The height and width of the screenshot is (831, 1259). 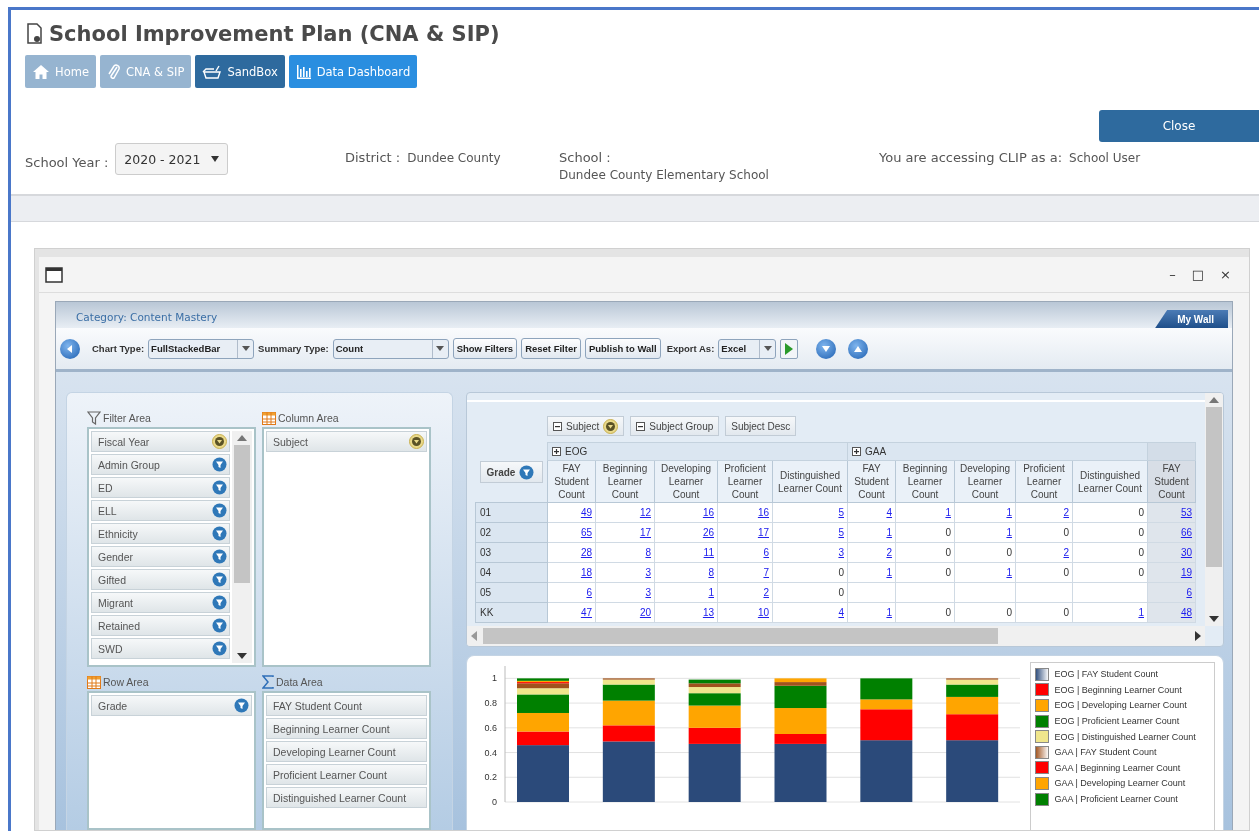 I want to click on down-button, so click(x=826, y=348).